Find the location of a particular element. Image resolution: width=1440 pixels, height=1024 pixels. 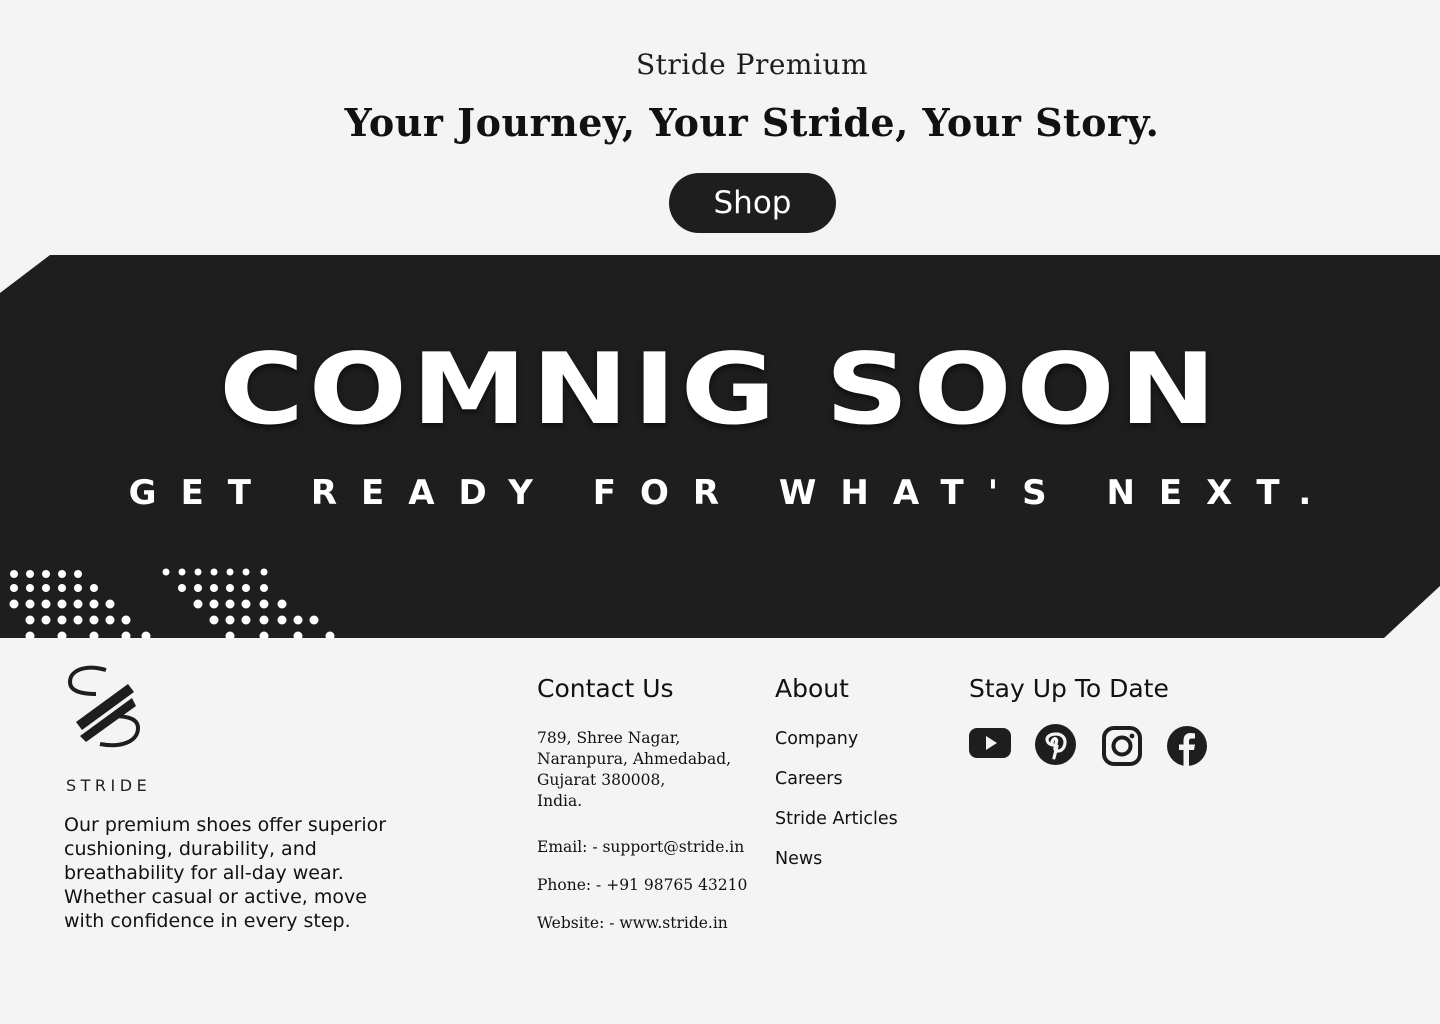

youtube-icon is located at coordinates (990, 743).